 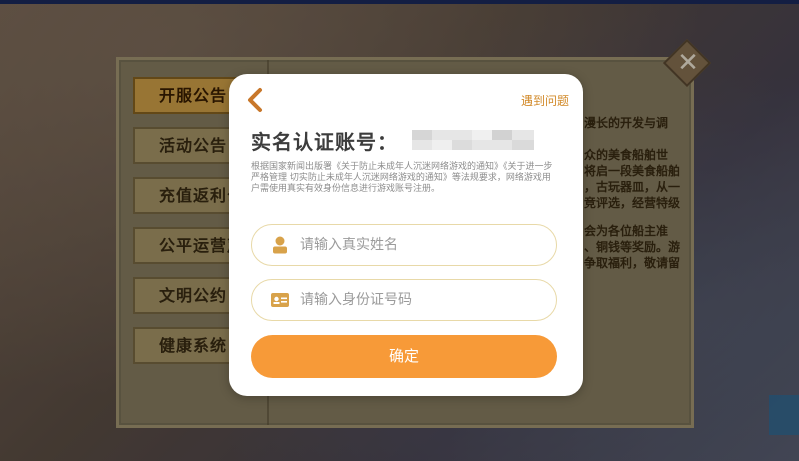 I want to click on chevron-left-icon, so click(x=255, y=100).